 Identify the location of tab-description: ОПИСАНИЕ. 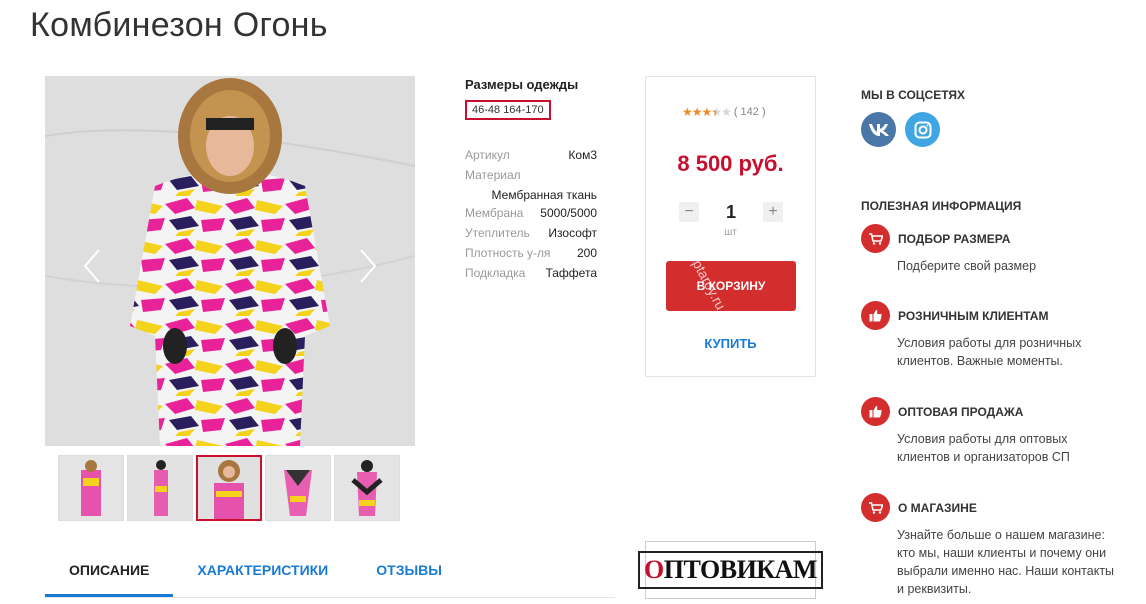
(109, 572).